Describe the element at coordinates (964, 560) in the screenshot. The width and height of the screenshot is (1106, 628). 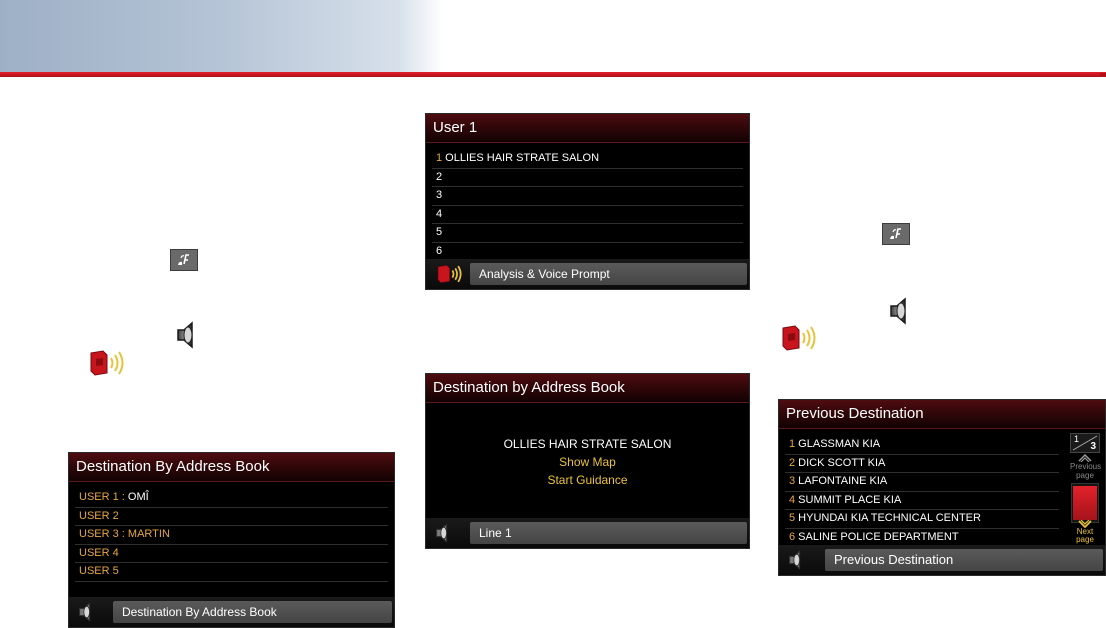
I see `status-label: Previous Destination` at that location.